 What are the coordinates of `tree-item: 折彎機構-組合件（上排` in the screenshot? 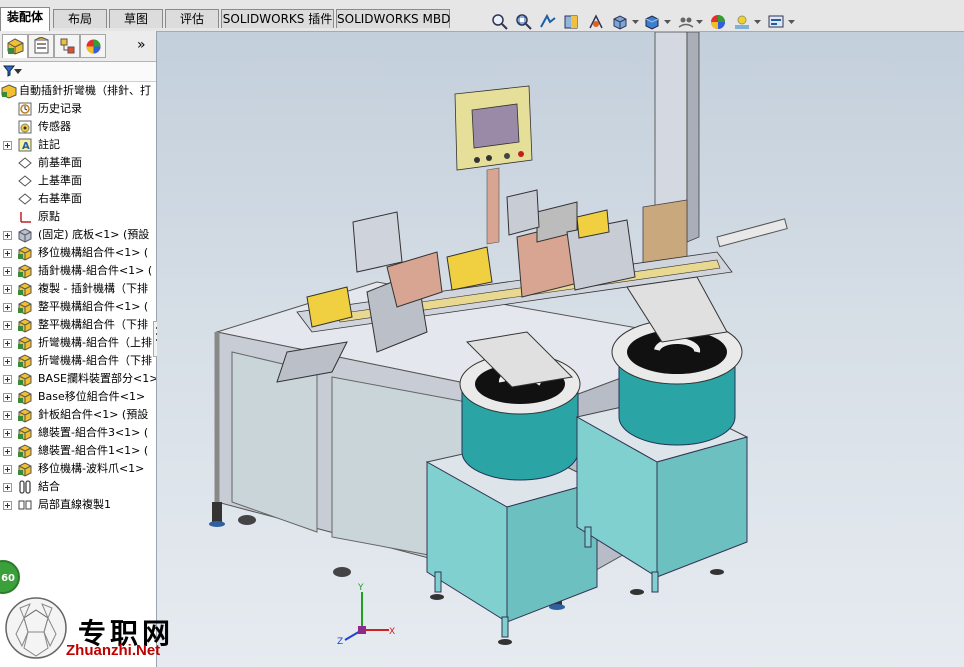 It's located at (78, 343).